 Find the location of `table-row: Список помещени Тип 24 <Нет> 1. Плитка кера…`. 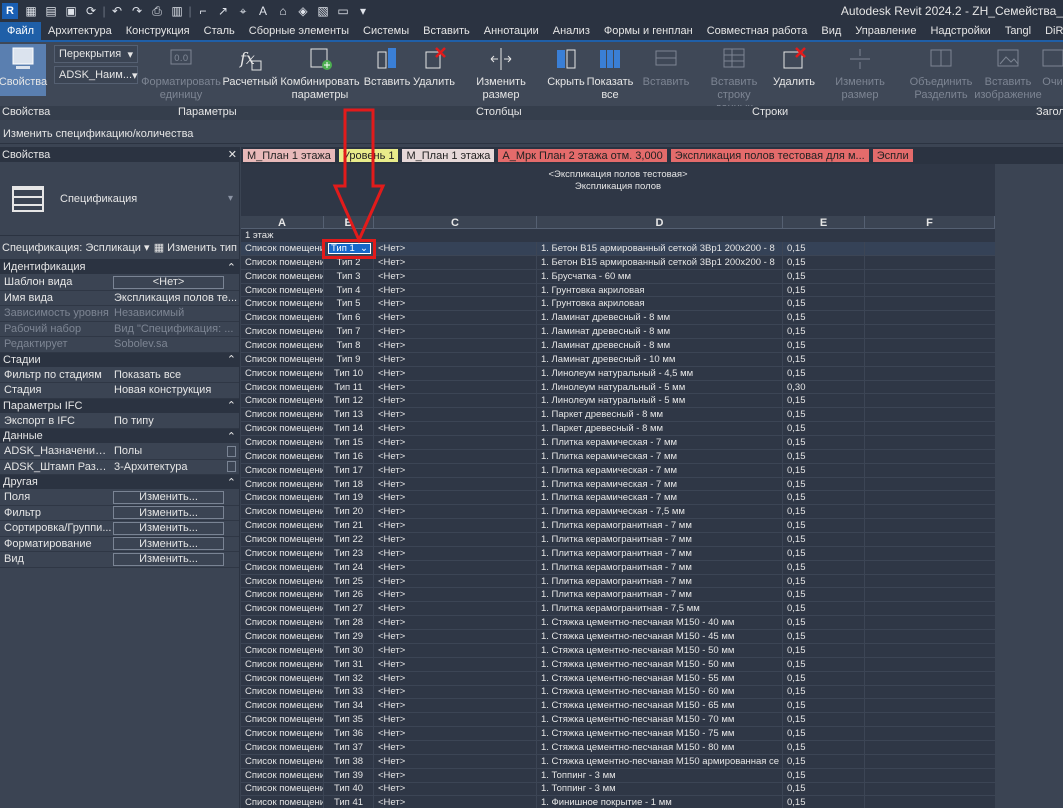

table-row: Список помещени Тип 24 <Нет> 1. Плитка кера… is located at coordinates (618, 567).